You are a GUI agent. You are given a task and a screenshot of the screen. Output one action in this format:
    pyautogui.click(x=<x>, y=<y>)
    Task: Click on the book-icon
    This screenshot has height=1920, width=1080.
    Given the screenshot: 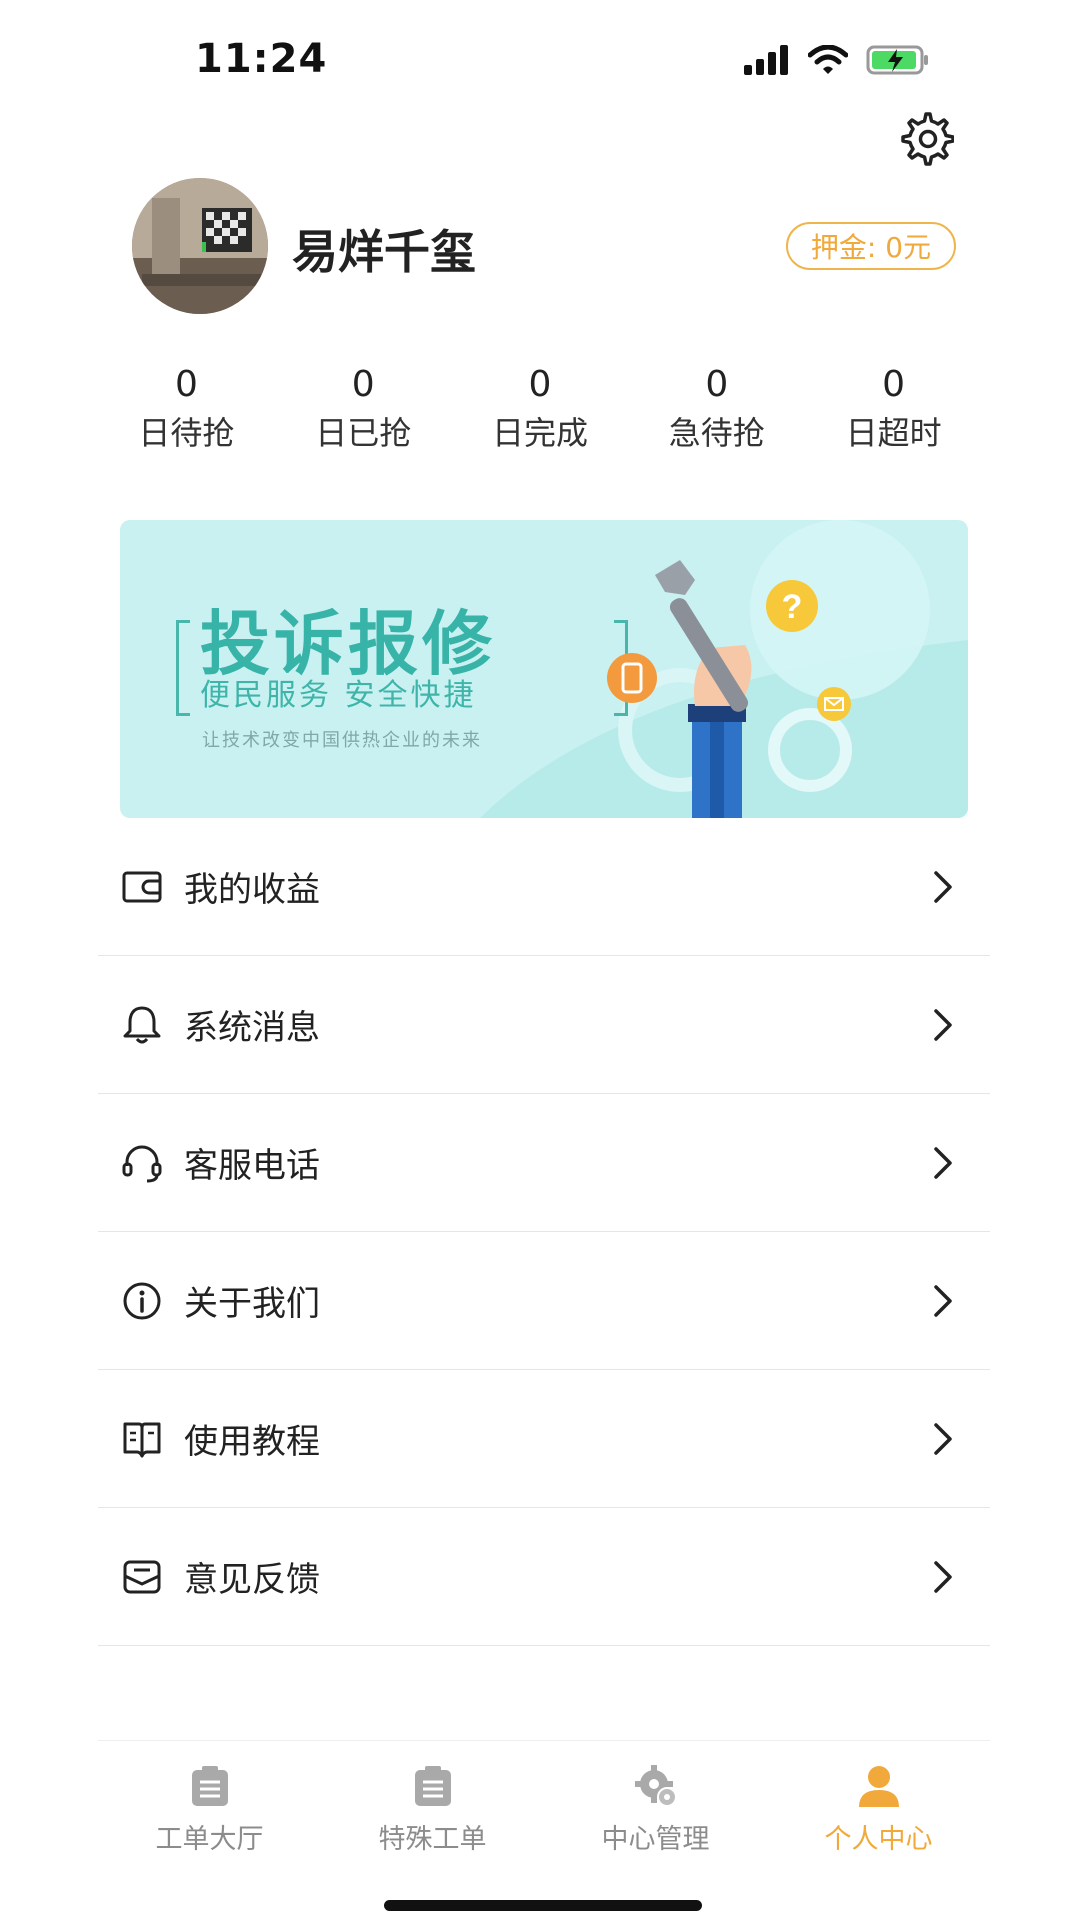 What is the action you would take?
    pyautogui.click(x=142, y=1439)
    